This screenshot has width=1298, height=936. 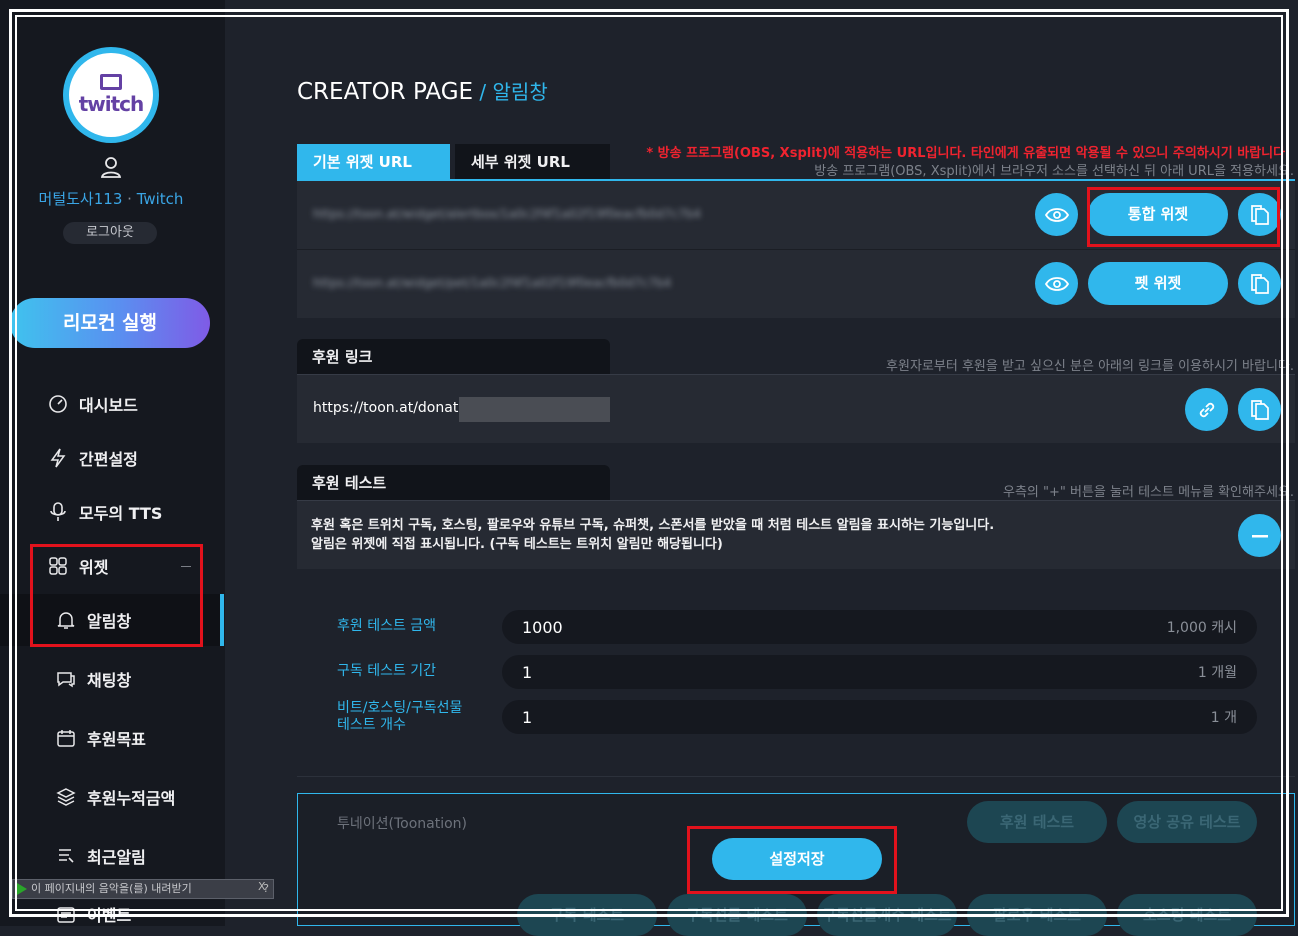 I want to click on microphone-icon, so click(x=58, y=512).